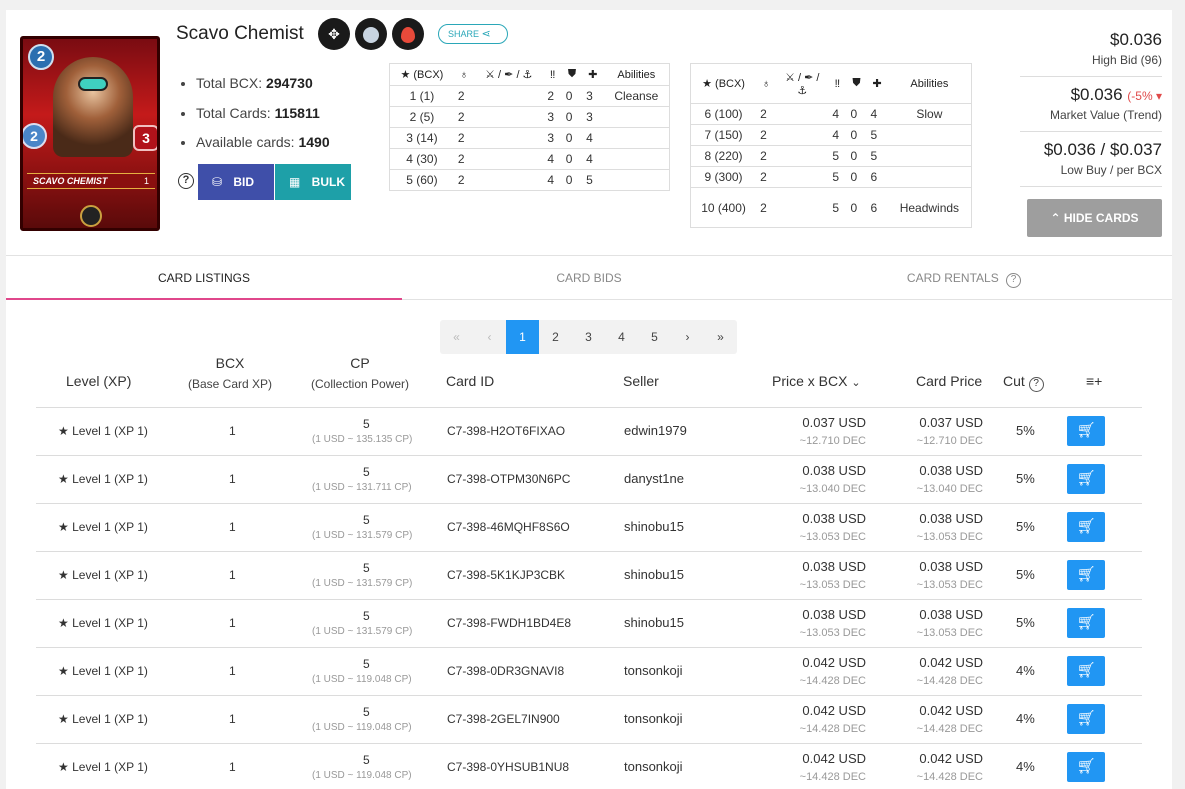 Image resolution: width=1185 pixels, height=789 pixels. I want to click on armor-col-icon: ⛊, so click(856, 83).